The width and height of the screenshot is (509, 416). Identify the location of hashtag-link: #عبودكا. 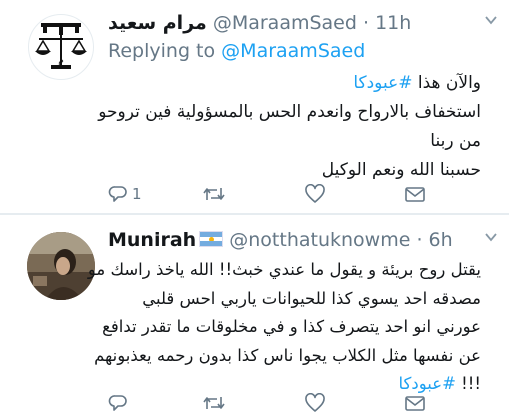
(382, 83).